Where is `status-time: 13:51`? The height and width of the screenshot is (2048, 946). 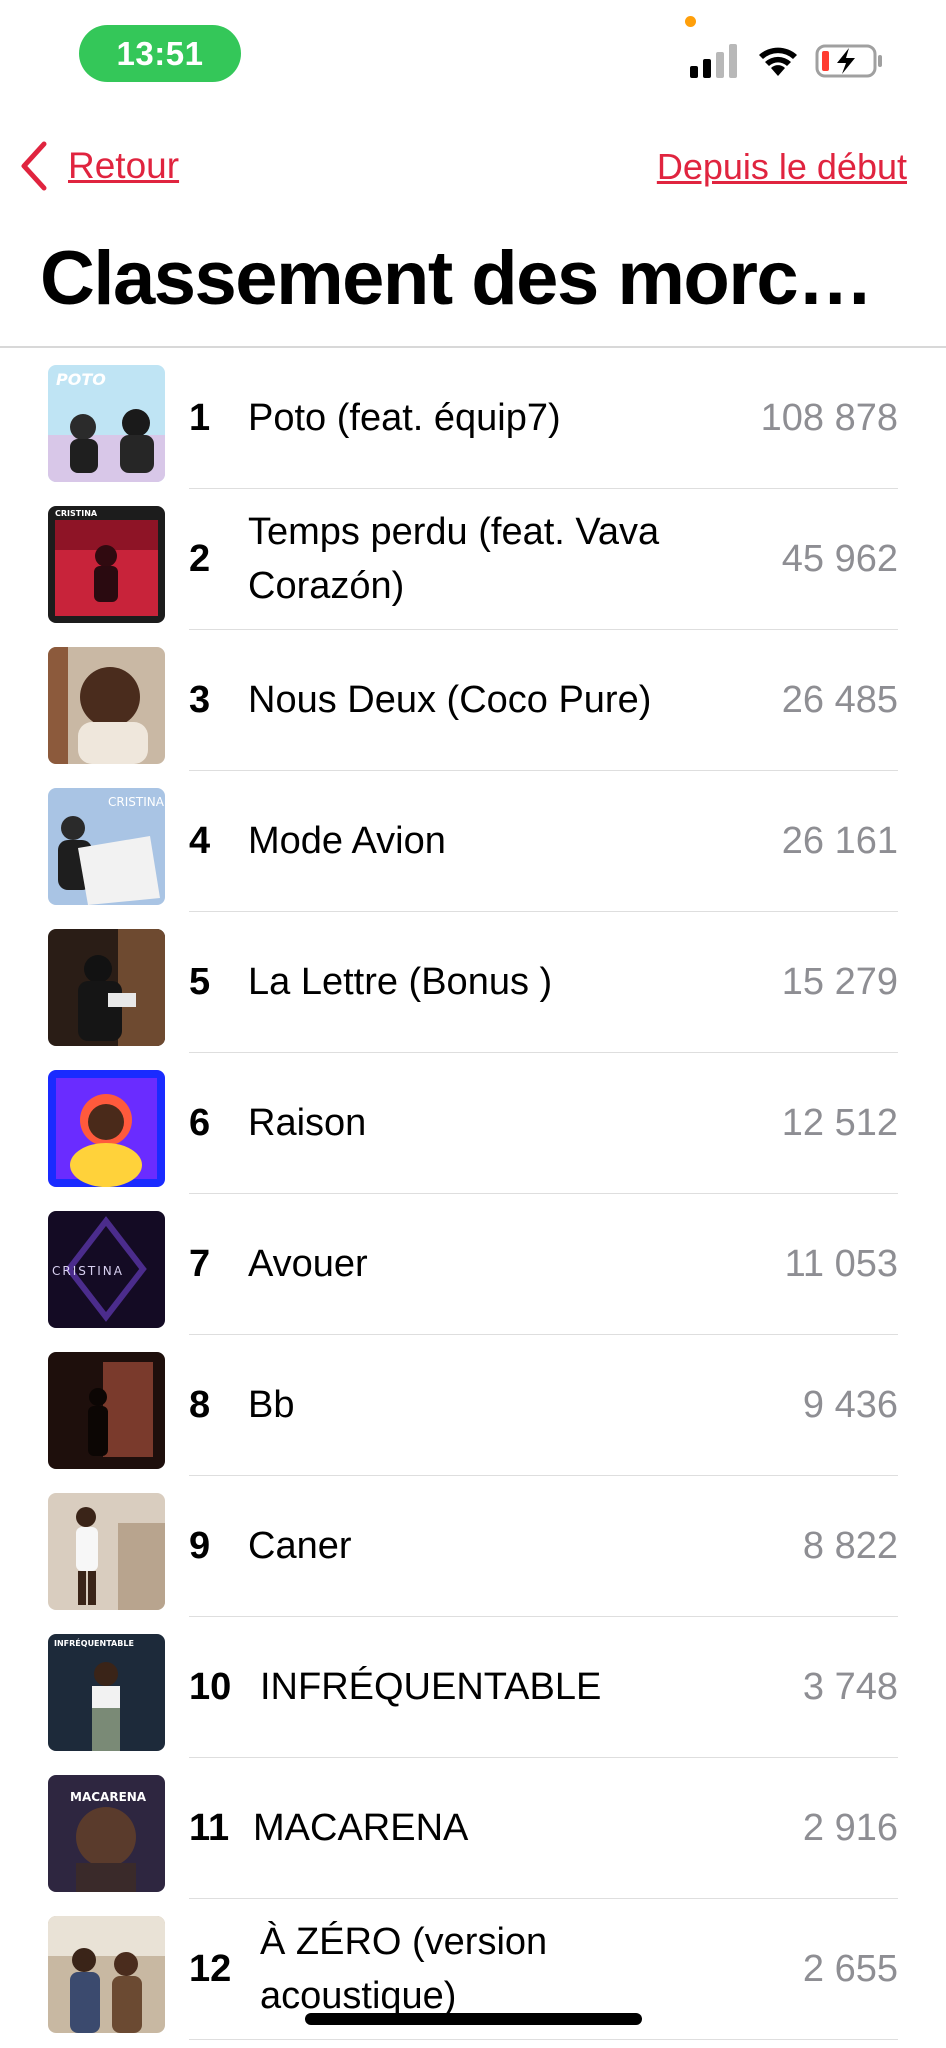
status-time: 13:51 is located at coordinates (160, 53).